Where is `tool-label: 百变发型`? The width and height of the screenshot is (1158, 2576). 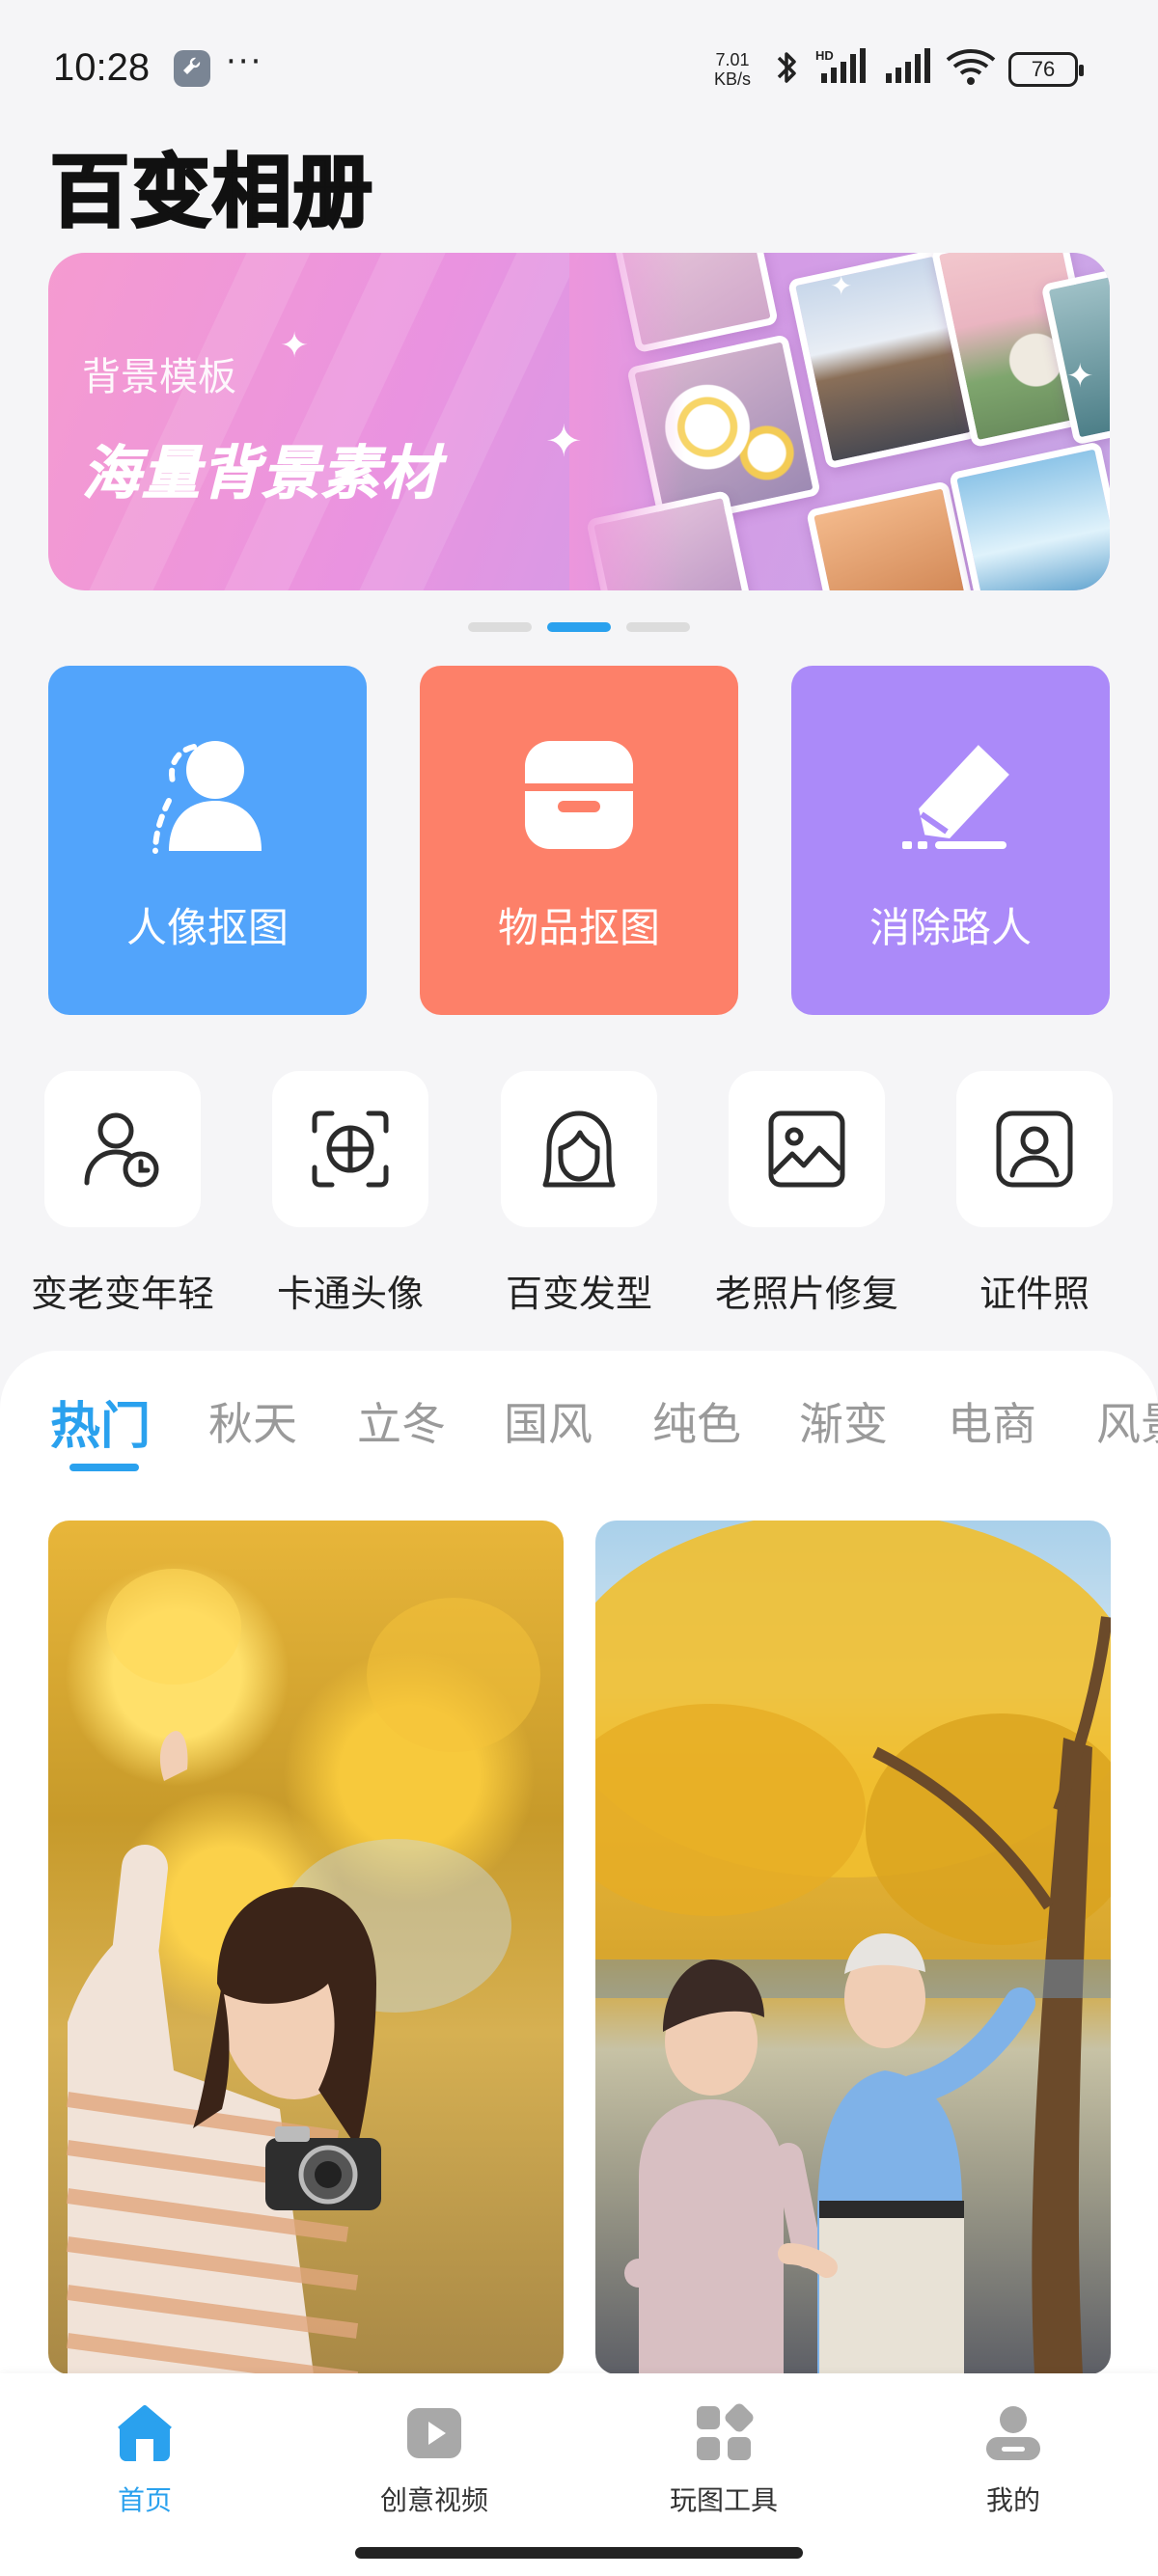
tool-label: 百变发型 is located at coordinates (578, 1294).